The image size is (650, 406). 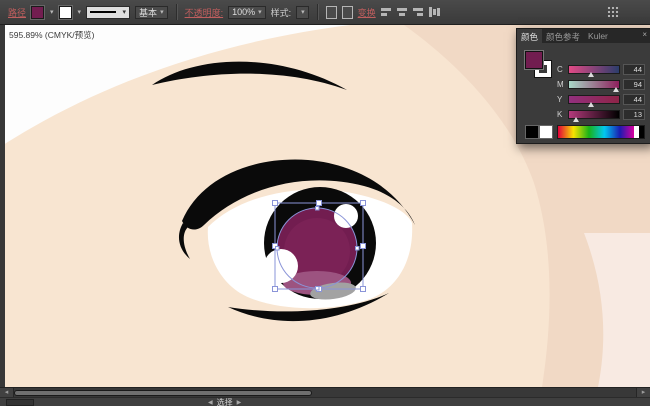 I want to click on cyan-slider, so click(x=594, y=70).